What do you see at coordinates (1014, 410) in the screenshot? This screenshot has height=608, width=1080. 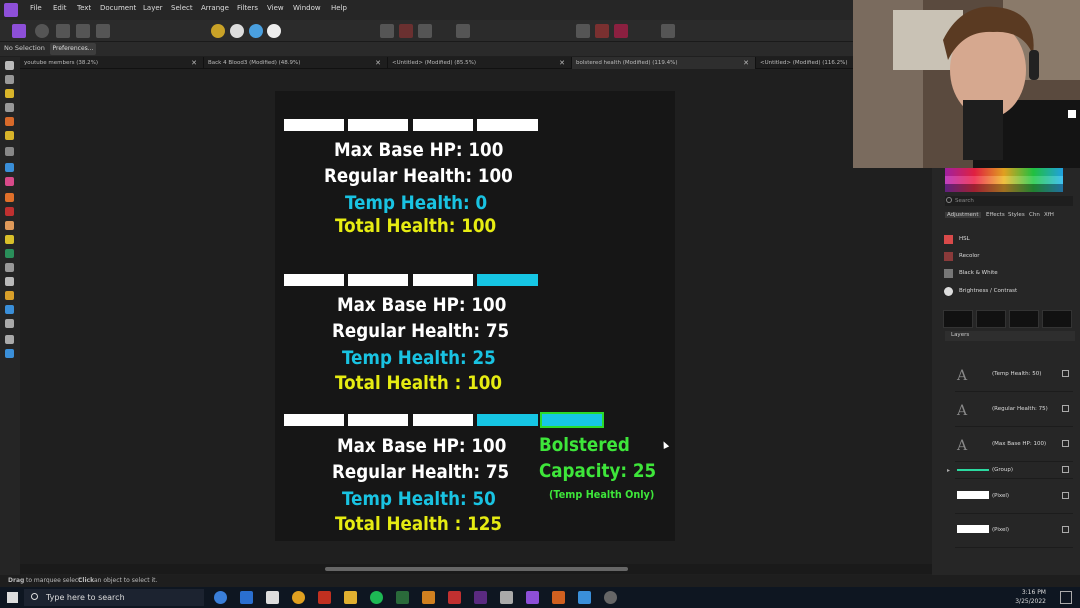 I see `layer-regular-health: A (Regular Health: 75)` at bounding box center [1014, 410].